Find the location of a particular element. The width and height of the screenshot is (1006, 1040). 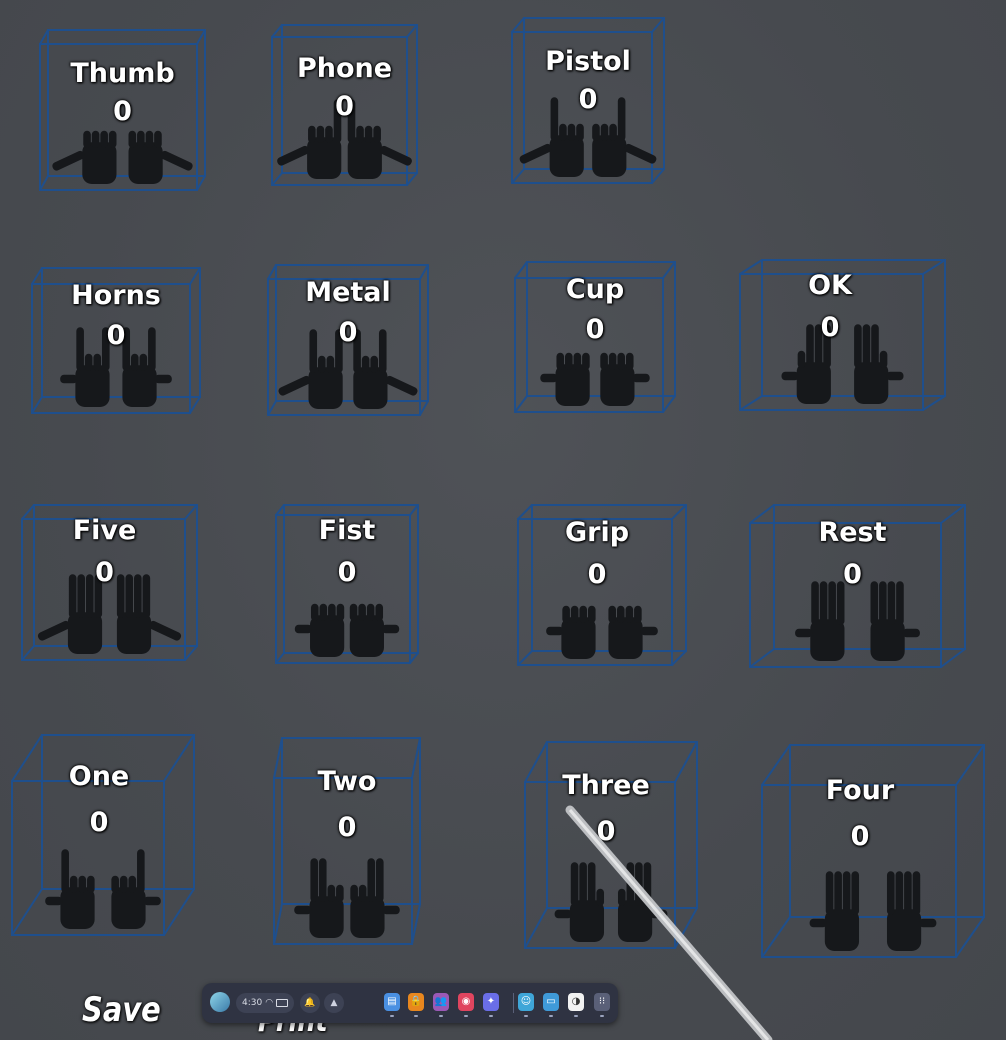

gesture-name: Two is located at coordinates (347, 781).